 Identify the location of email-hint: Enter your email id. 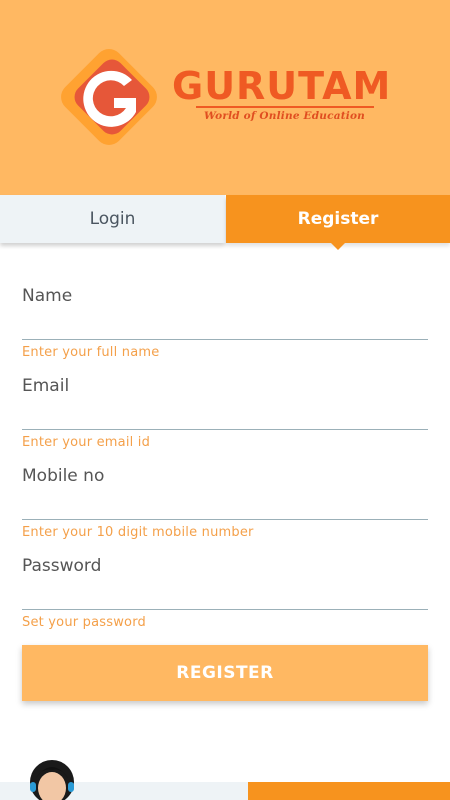
(86, 442).